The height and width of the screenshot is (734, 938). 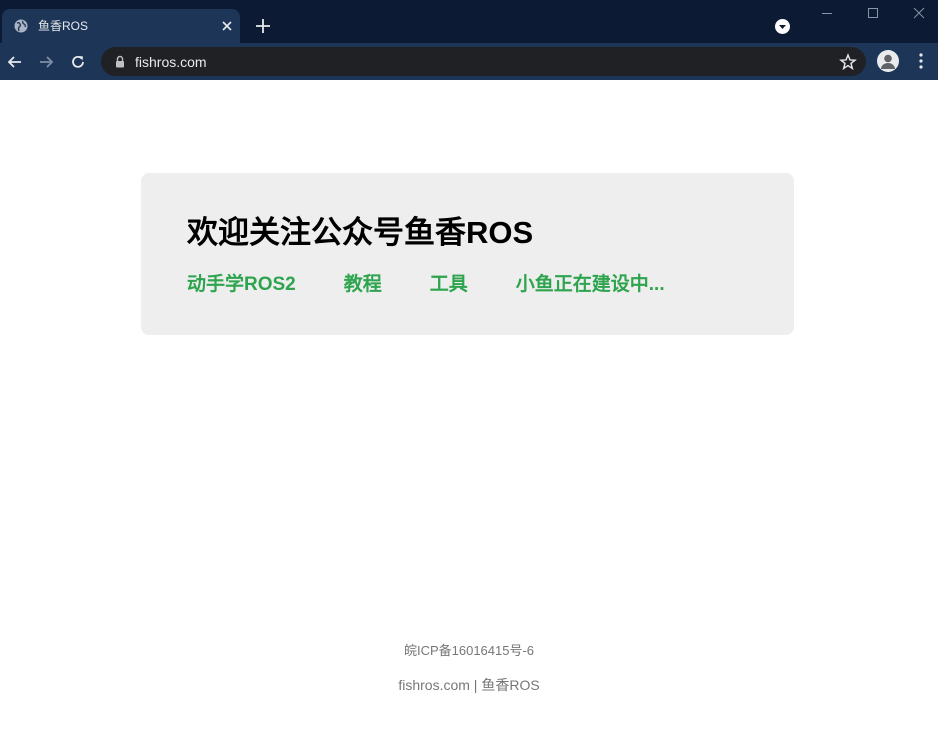 I want to click on footer-site: fishros.com | 鱼香ROS, so click(x=469, y=685).